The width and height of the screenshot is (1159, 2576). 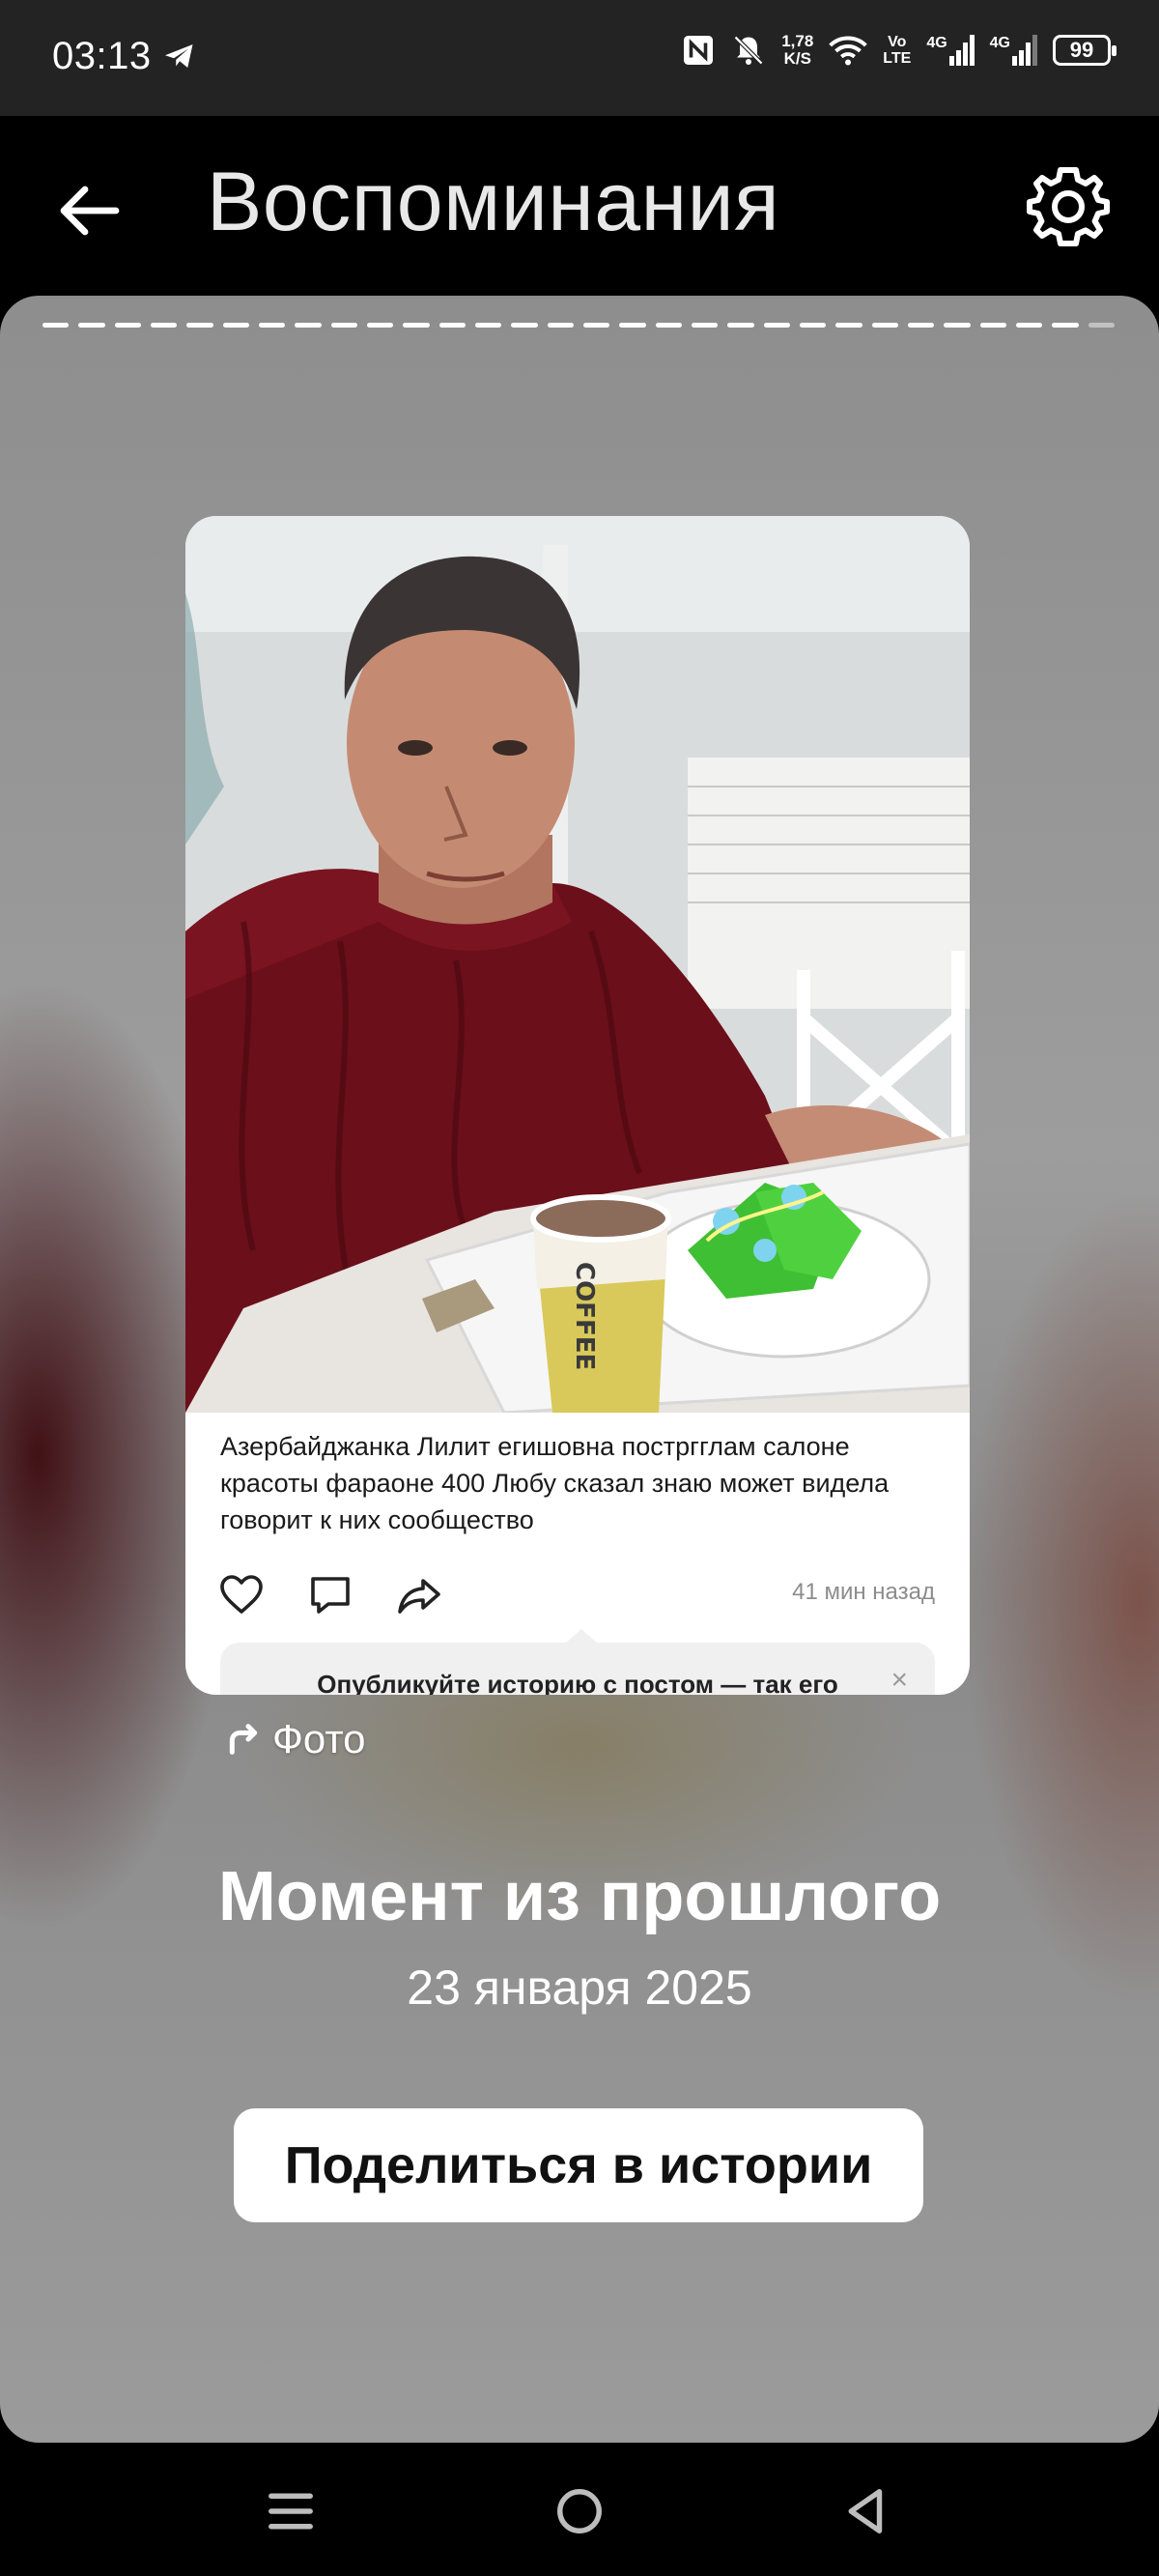 What do you see at coordinates (579, 1897) in the screenshot?
I see `moment-title: Момент из прошлого` at bounding box center [579, 1897].